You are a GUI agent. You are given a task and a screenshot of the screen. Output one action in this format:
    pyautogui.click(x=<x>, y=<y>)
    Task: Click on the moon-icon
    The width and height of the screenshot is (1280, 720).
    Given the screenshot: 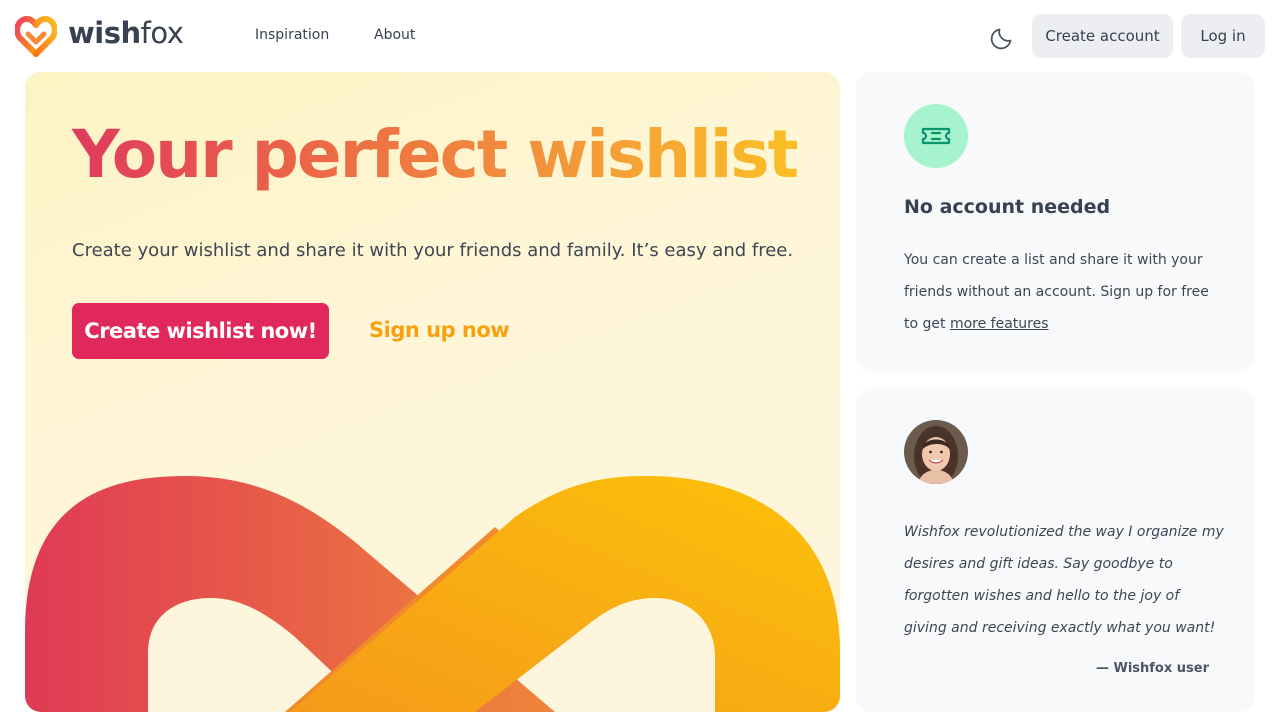 What is the action you would take?
    pyautogui.click(x=1001, y=39)
    